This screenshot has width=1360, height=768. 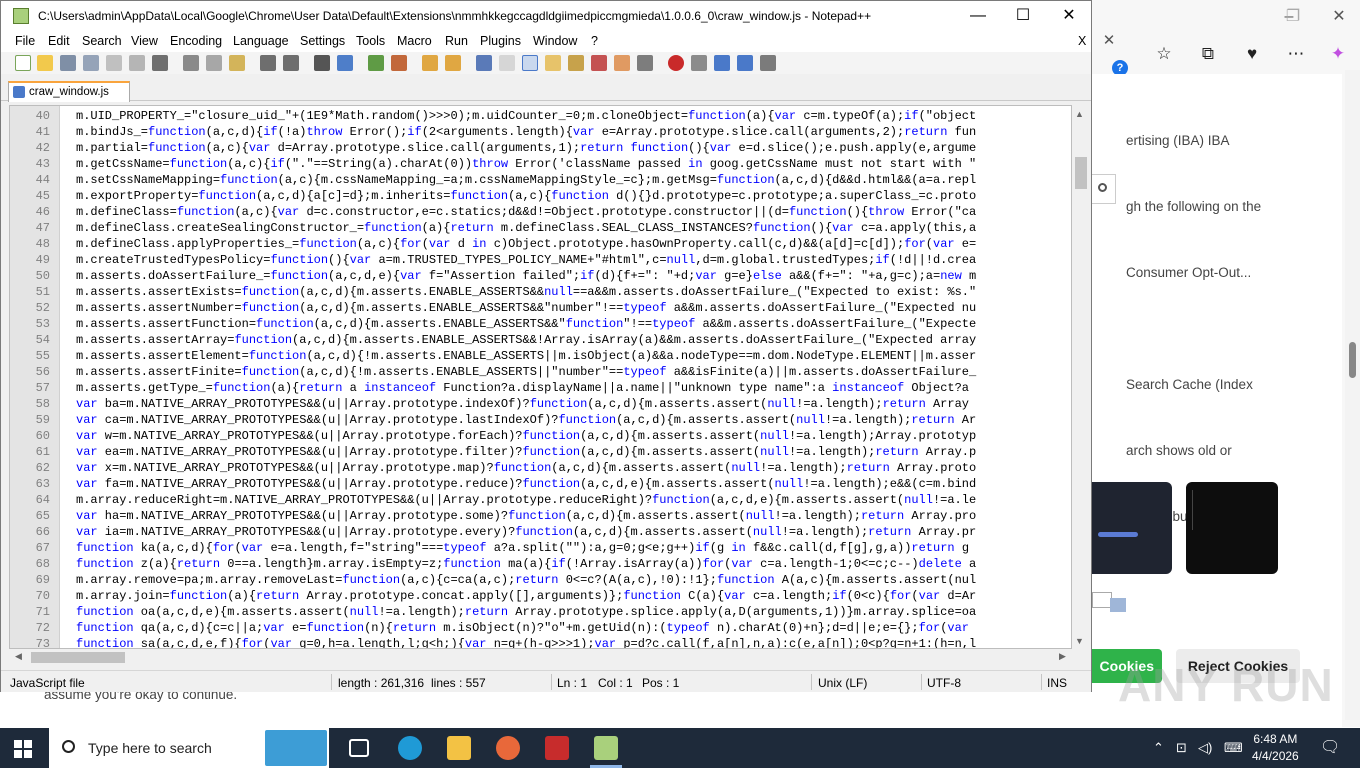 What do you see at coordinates (459, 748) in the screenshot?
I see `file-explorer-icon` at bounding box center [459, 748].